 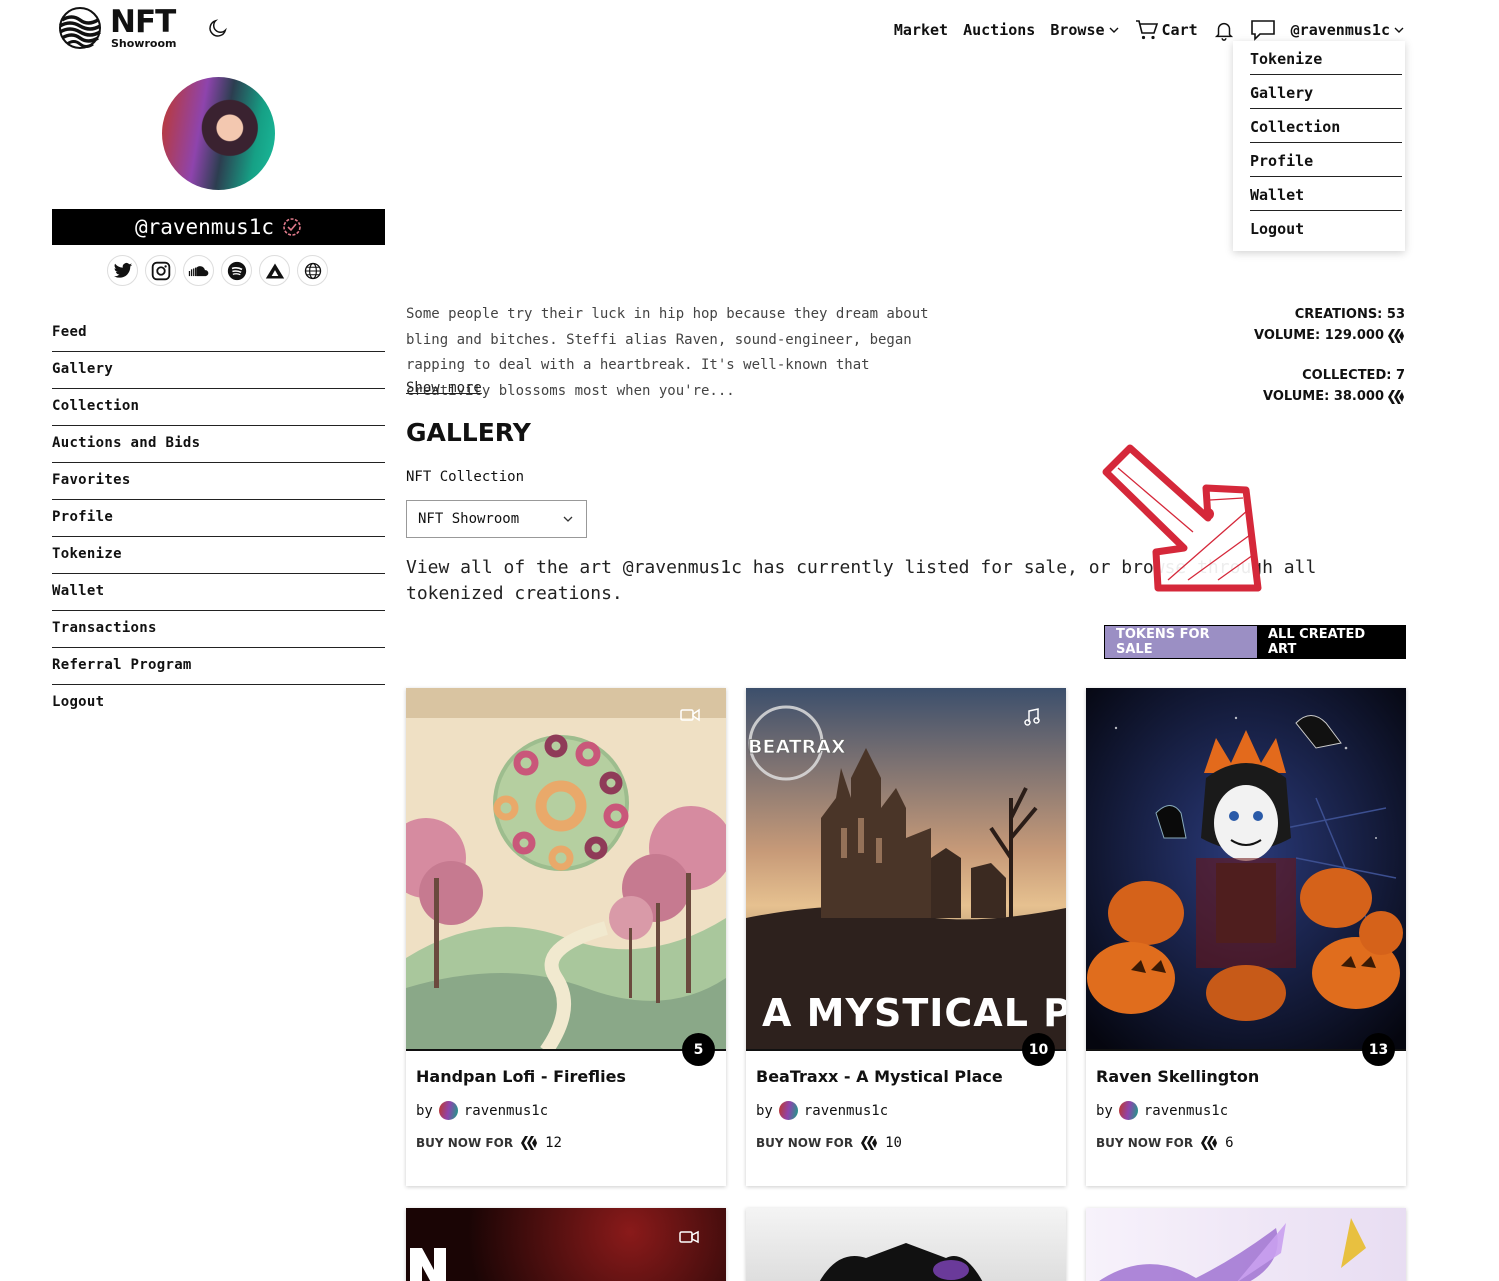 What do you see at coordinates (1263, 30) in the screenshot?
I see `messages-chat-icon` at bounding box center [1263, 30].